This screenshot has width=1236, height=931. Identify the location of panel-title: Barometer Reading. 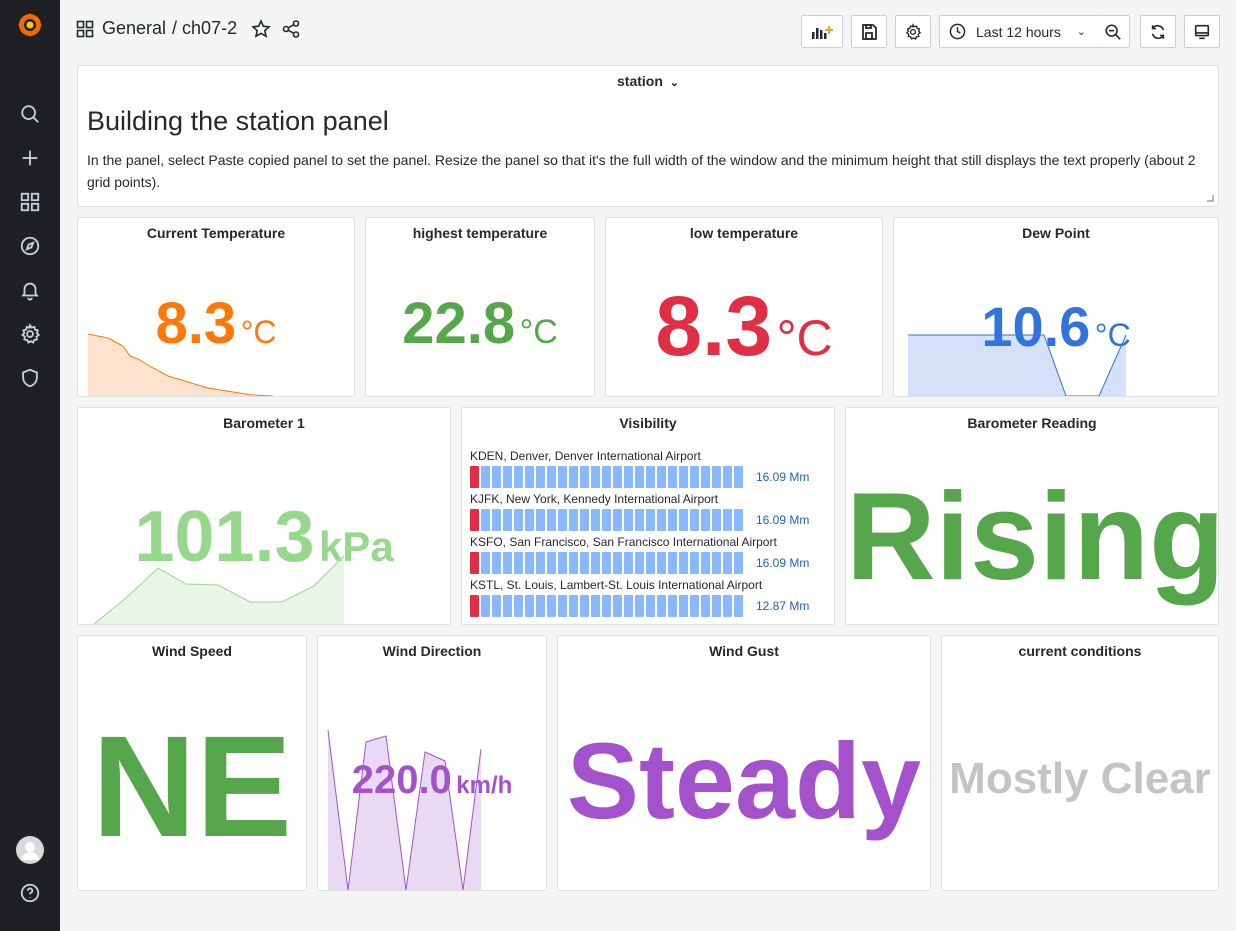
(1032, 423).